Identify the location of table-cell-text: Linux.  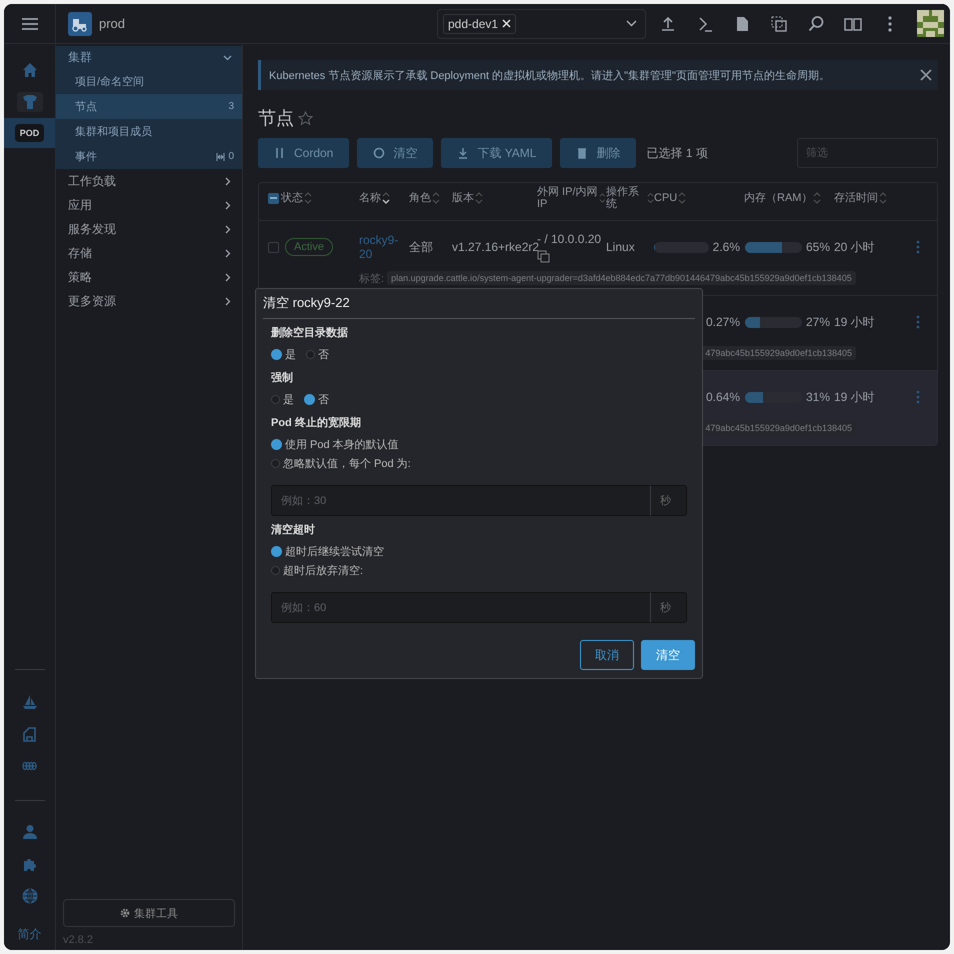
(621, 247).